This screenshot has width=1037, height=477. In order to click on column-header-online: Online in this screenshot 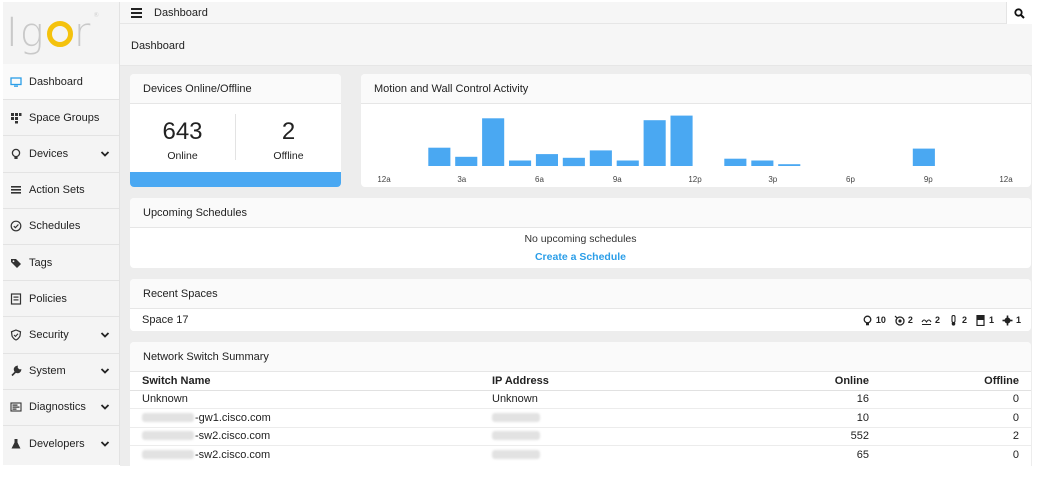, I will do `click(820, 381)`.